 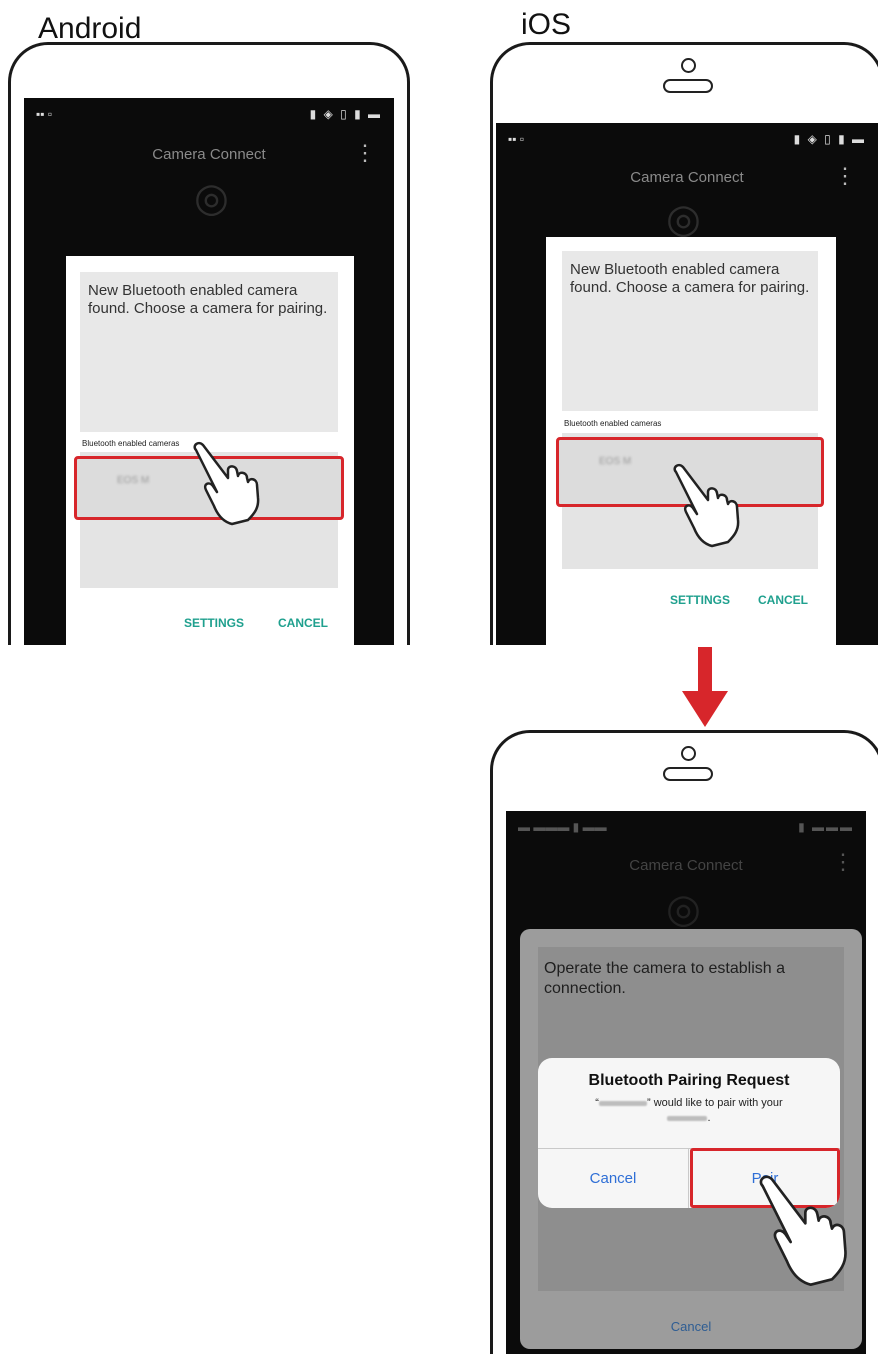 What do you see at coordinates (546, 24) in the screenshot?
I see `ios-label: iOS` at bounding box center [546, 24].